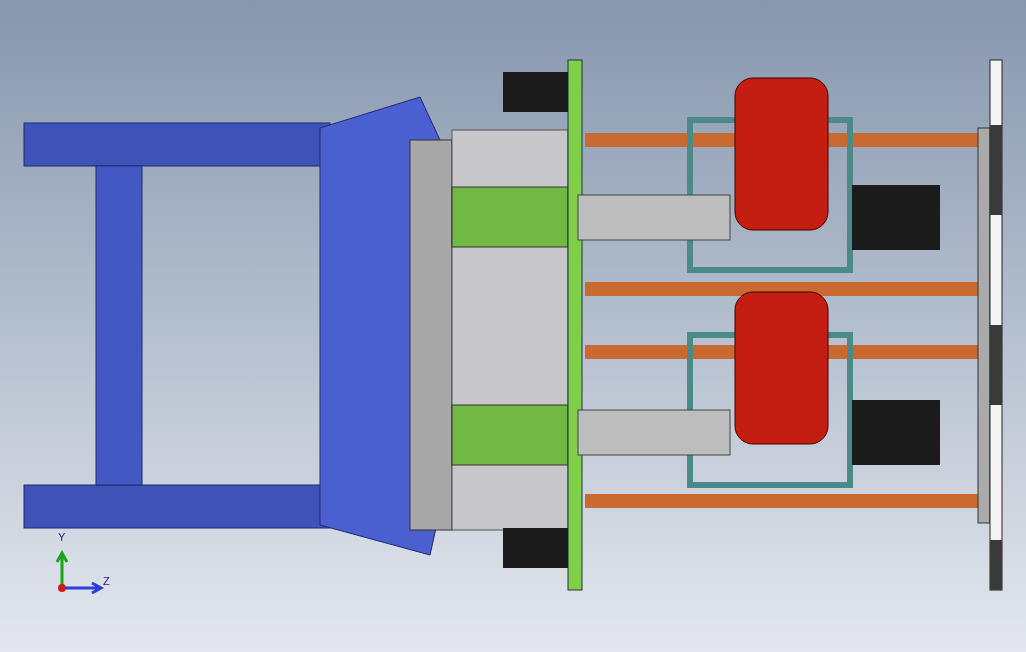 The image size is (1026, 652). What do you see at coordinates (62, 537) in the screenshot?
I see `axis-label: Y` at bounding box center [62, 537].